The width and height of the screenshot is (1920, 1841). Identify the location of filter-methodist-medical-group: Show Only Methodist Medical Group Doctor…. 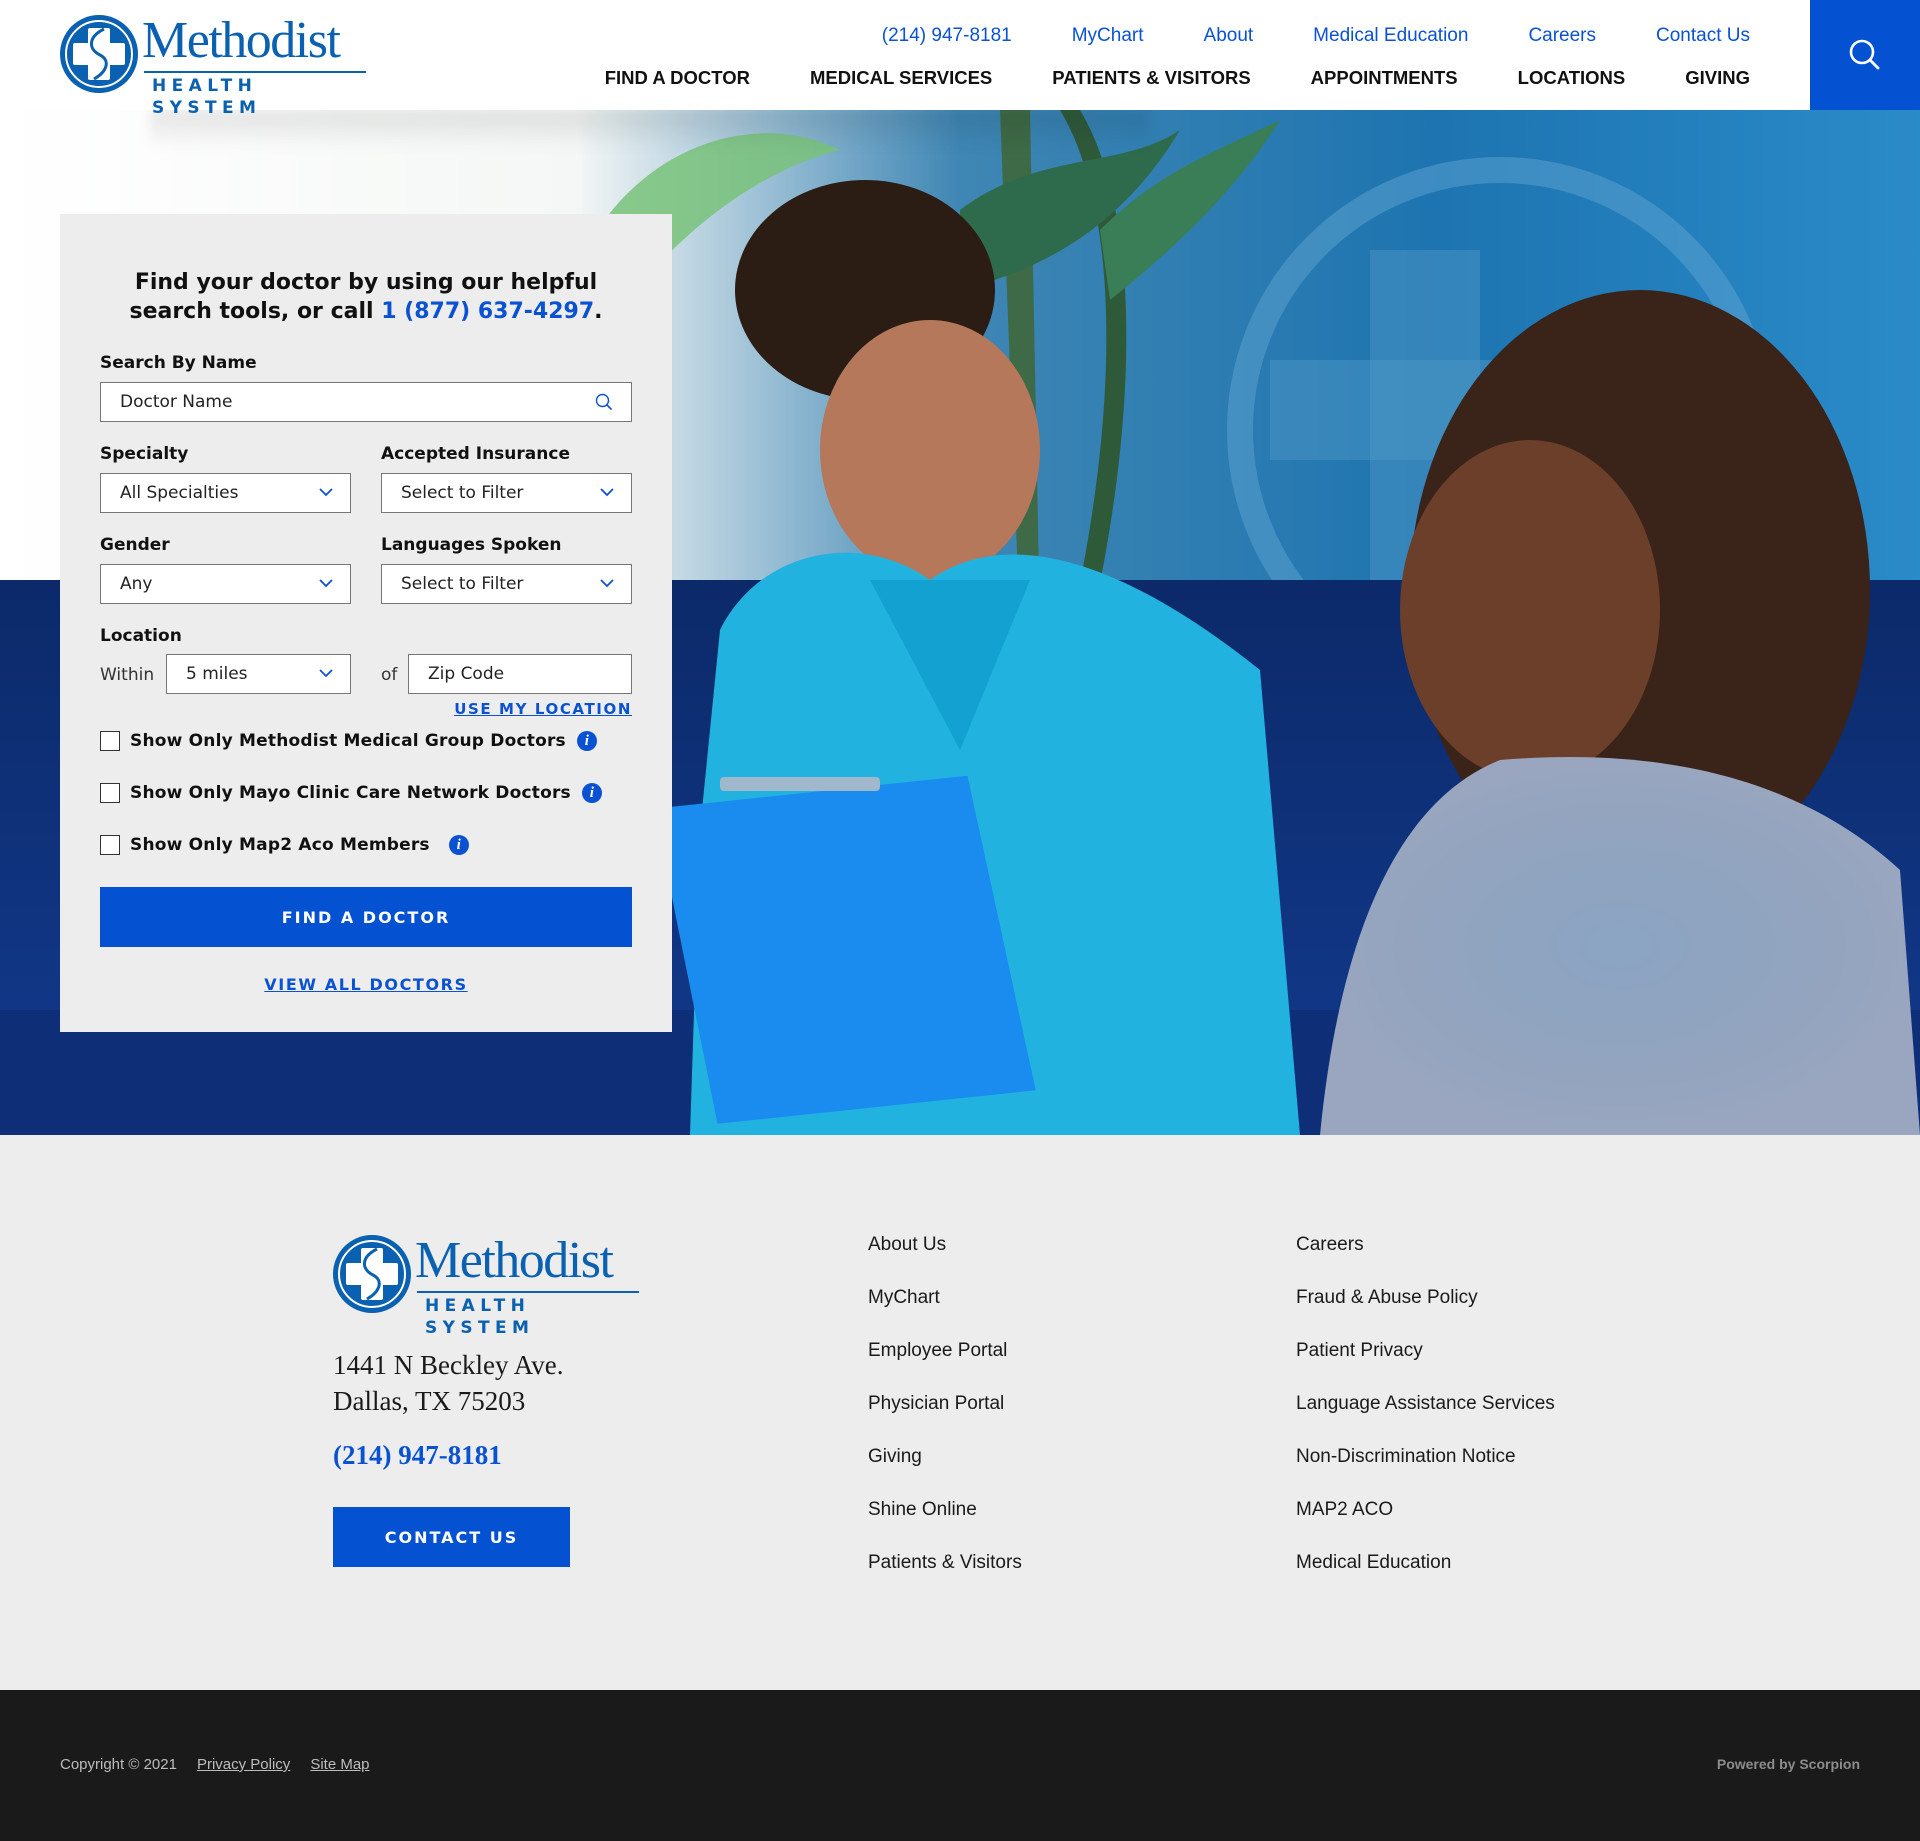
(348, 741).